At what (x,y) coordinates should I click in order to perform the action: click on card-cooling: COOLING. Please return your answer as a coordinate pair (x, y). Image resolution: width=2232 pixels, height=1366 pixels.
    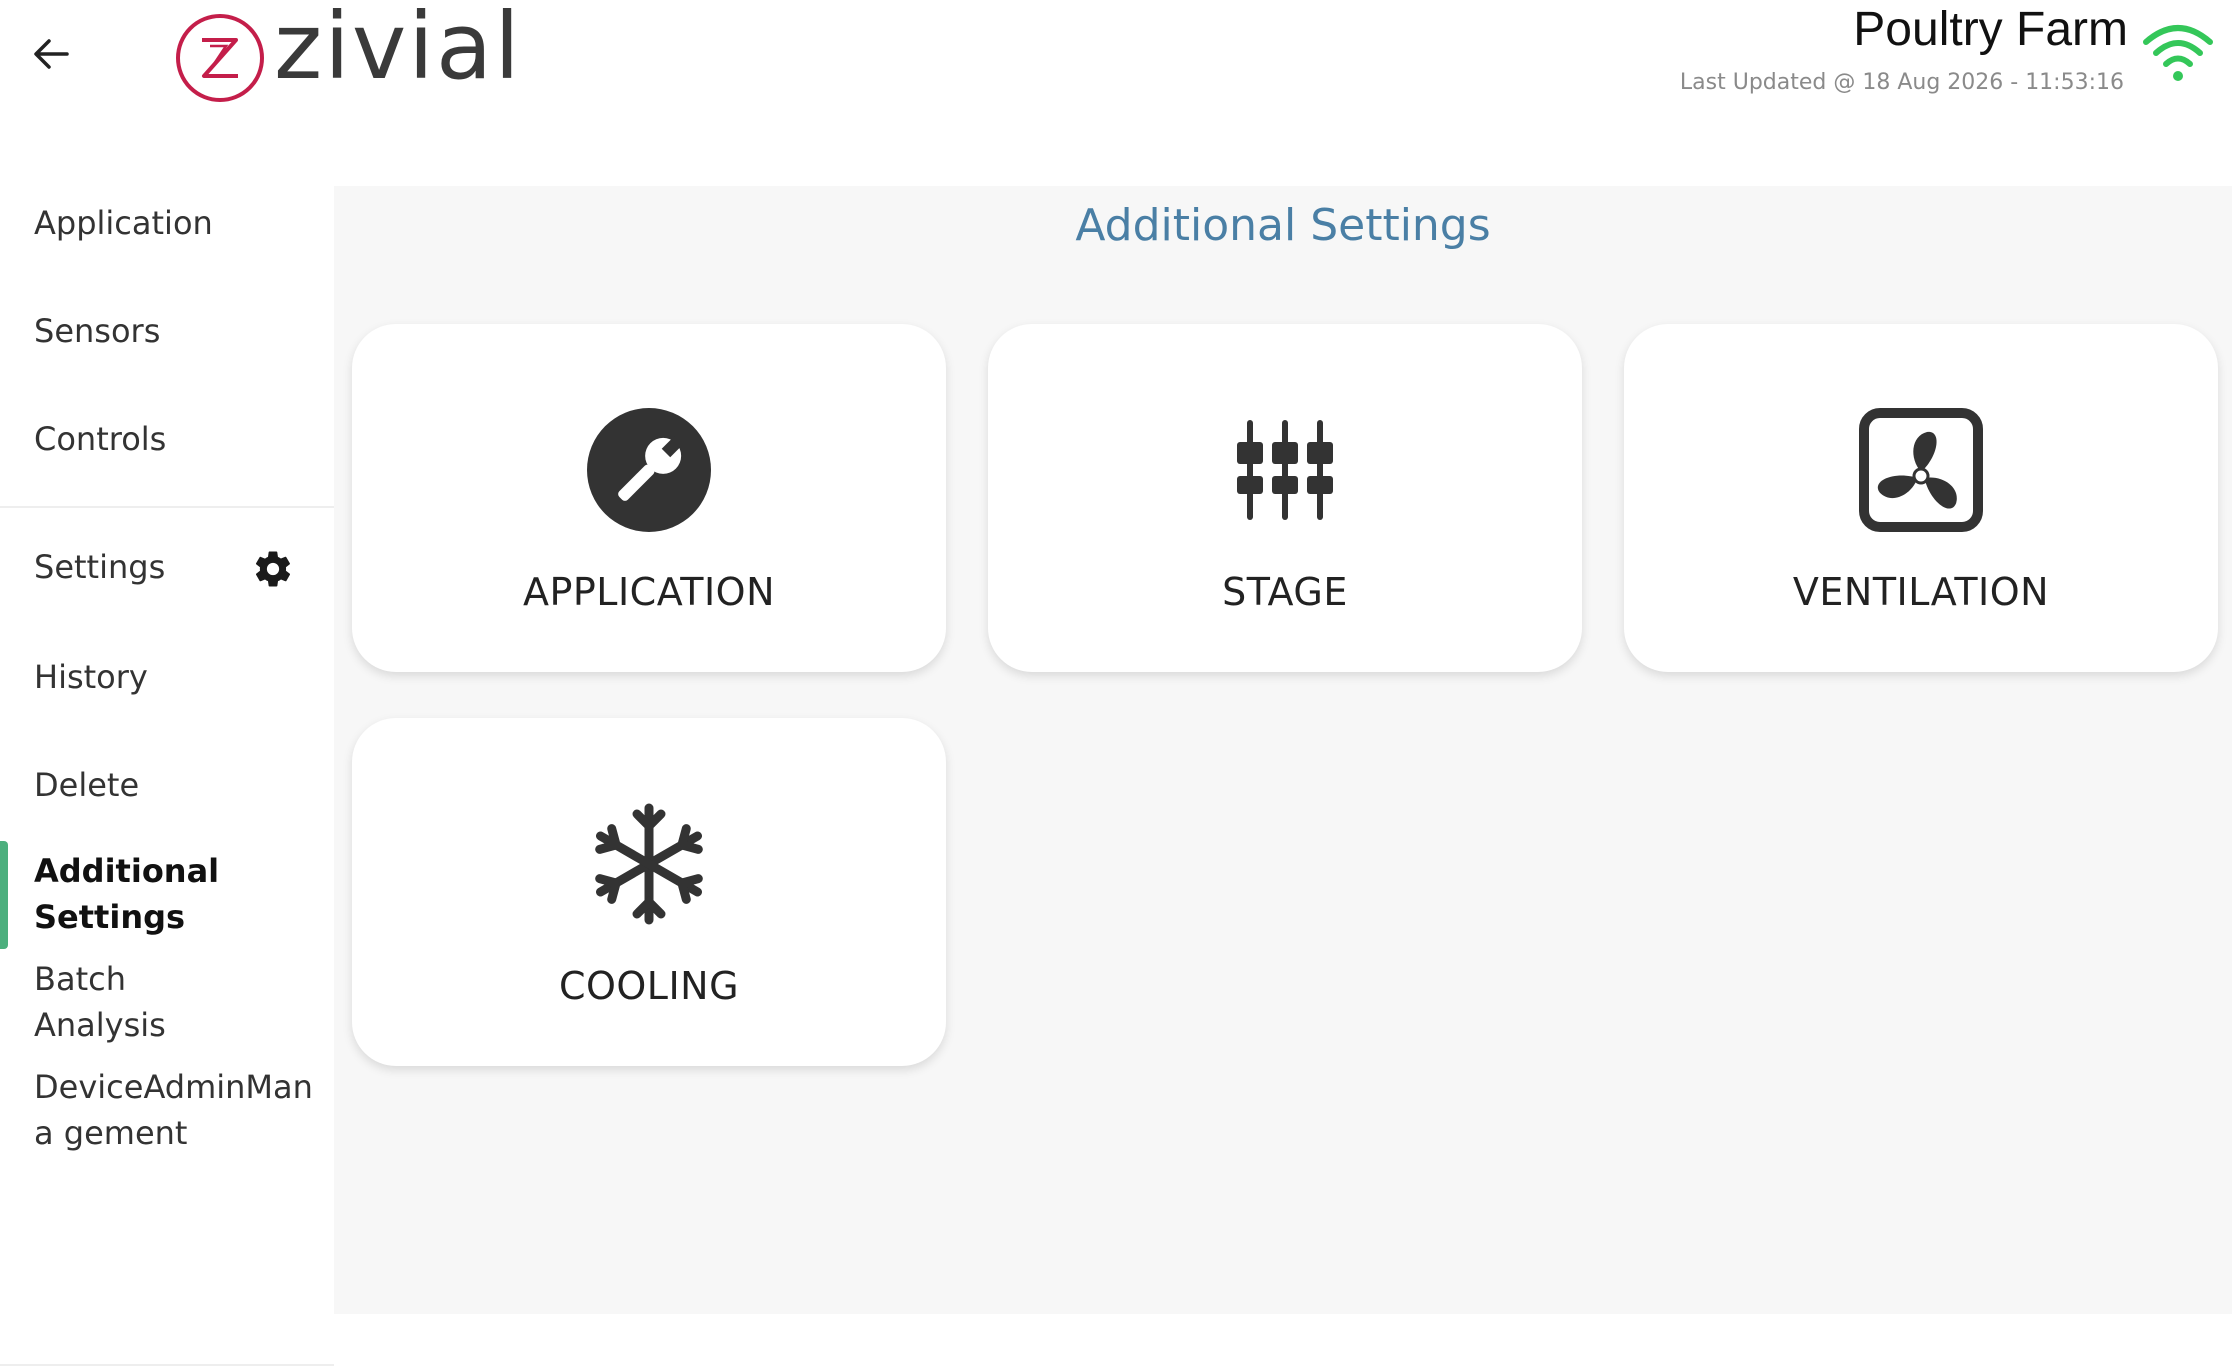
    Looking at the image, I should click on (649, 892).